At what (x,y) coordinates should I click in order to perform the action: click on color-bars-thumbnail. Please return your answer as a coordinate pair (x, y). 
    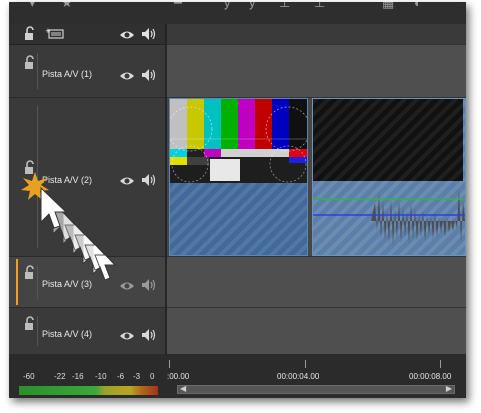
    Looking at the image, I should click on (238, 141).